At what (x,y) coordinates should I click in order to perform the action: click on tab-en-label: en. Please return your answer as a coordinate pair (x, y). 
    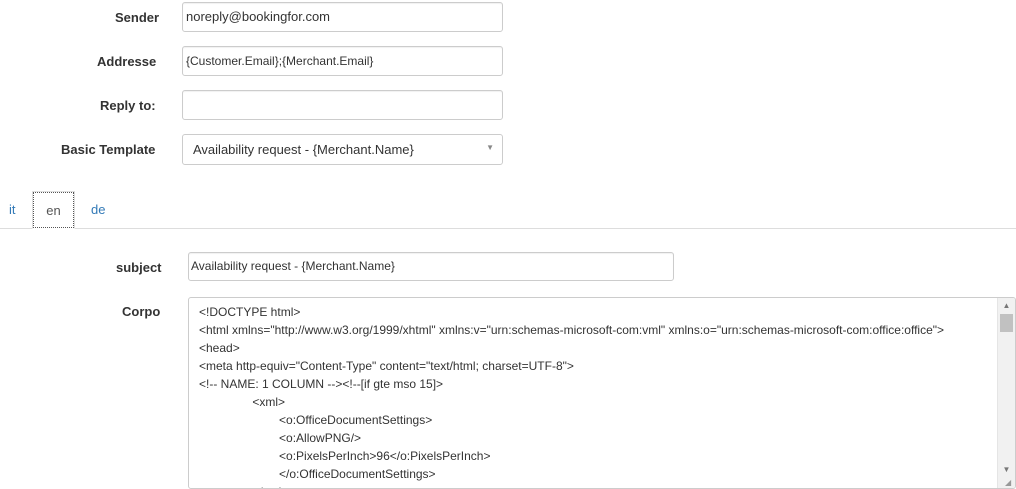
    Looking at the image, I should click on (53, 210).